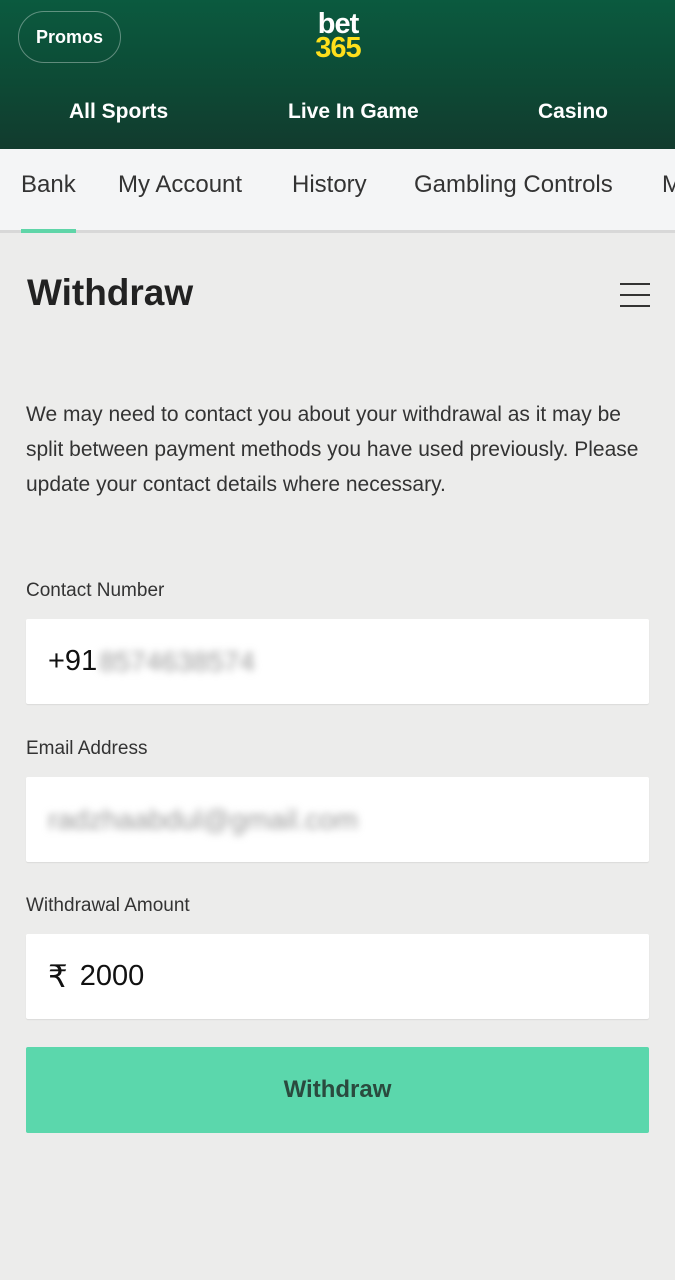 The image size is (675, 1280). Describe the element at coordinates (48, 231) in the screenshot. I see `active-tab-indicator` at that location.